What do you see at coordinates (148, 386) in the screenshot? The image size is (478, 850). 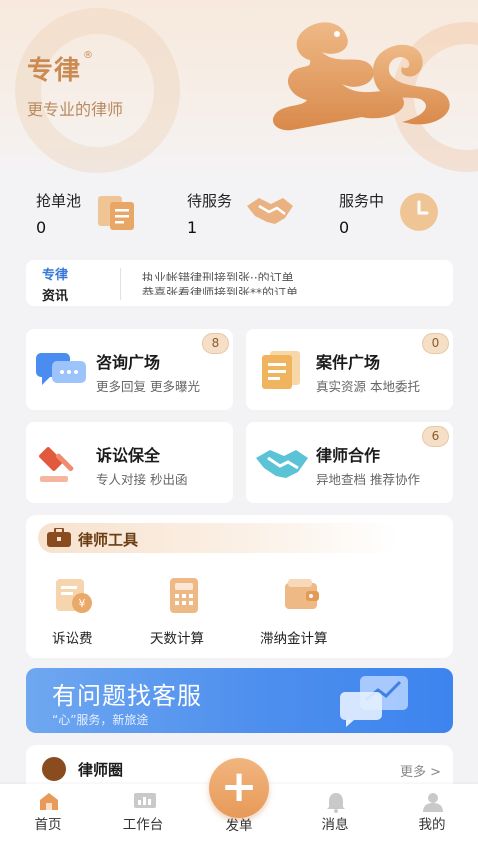 I see `card-subtitle: 更多回复 更多曝光` at bounding box center [148, 386].